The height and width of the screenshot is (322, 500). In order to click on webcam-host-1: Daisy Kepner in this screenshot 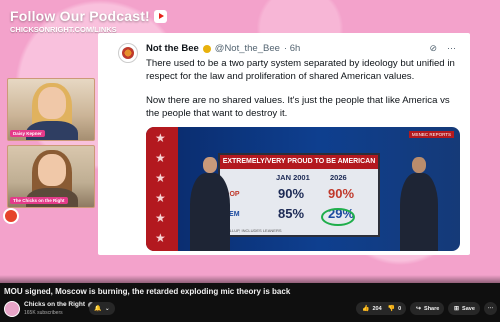, I will do `click(51, 109)`.